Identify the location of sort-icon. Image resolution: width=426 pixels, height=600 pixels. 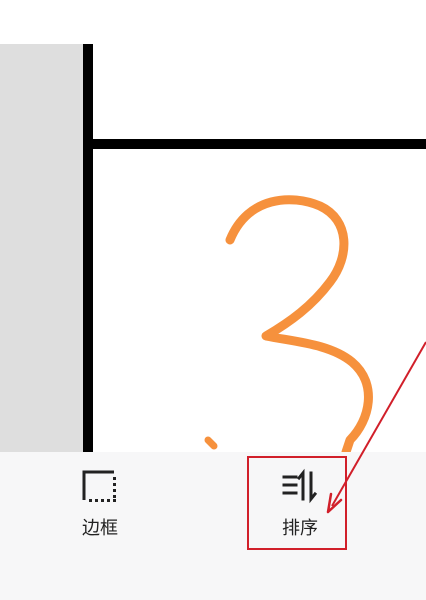
(300, 486).